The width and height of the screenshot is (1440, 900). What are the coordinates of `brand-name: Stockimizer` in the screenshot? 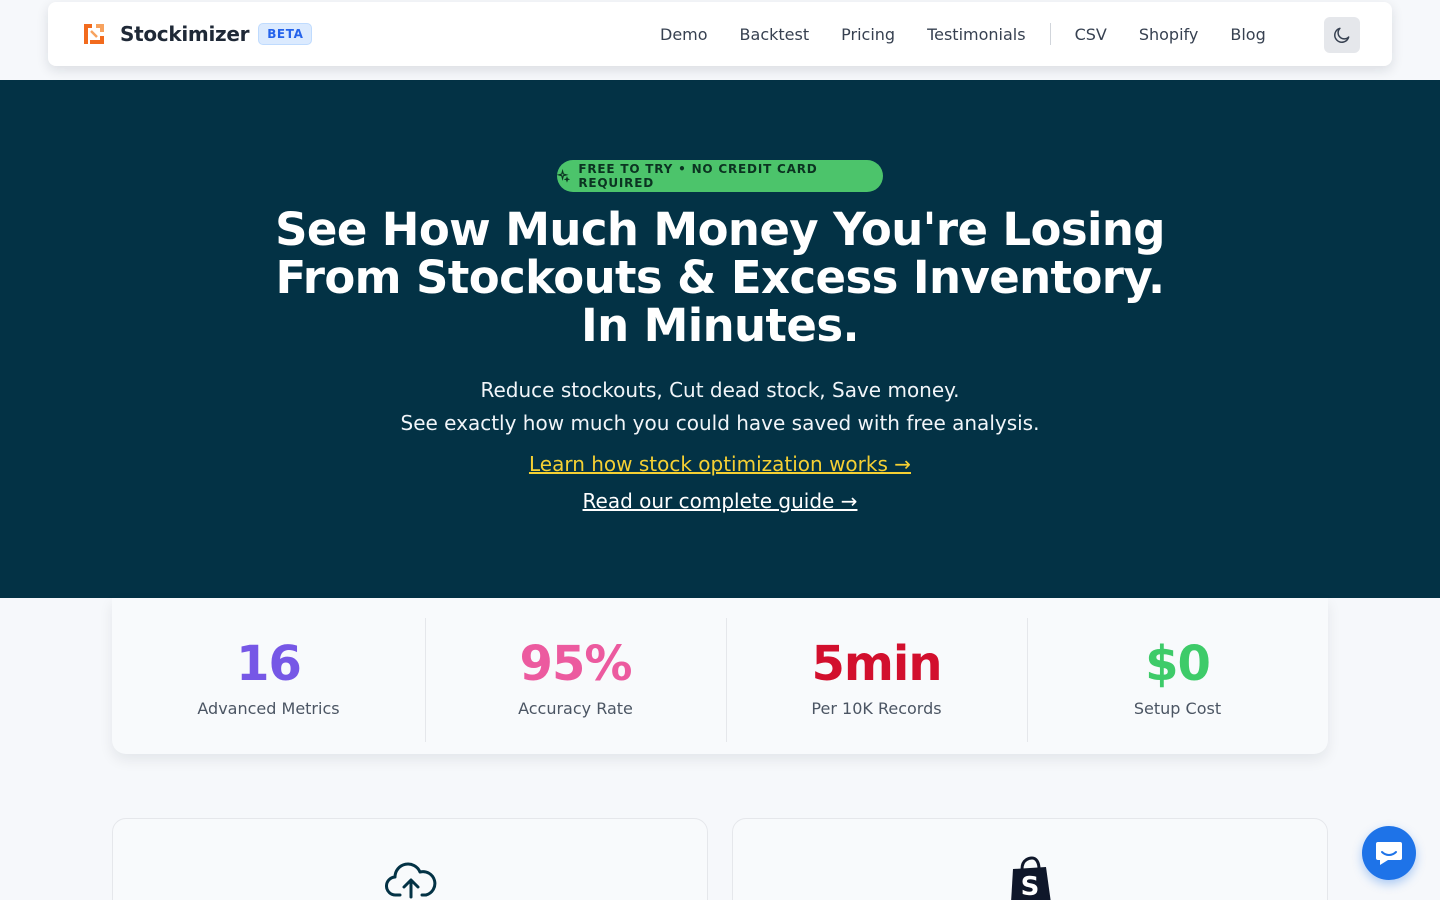 It's located at (185, 34).